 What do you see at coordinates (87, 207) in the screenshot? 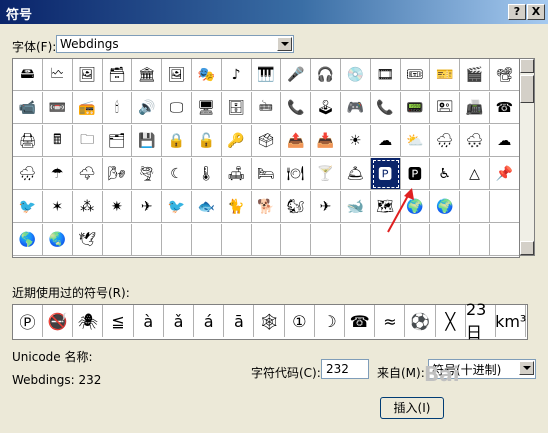
I see `symbol-cell: ⁂` at bounding box center [87, 207].